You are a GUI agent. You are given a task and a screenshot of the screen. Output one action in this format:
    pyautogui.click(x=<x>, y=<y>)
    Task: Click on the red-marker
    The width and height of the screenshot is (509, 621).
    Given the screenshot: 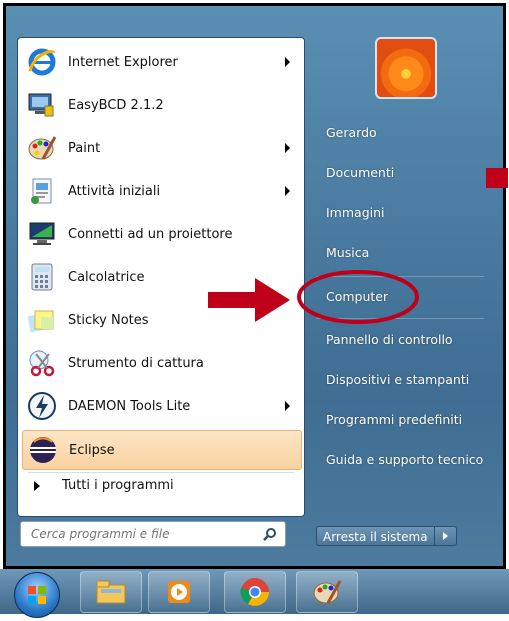 What is the action you would take?
    pyautogui.click(x=497, y=178)
    